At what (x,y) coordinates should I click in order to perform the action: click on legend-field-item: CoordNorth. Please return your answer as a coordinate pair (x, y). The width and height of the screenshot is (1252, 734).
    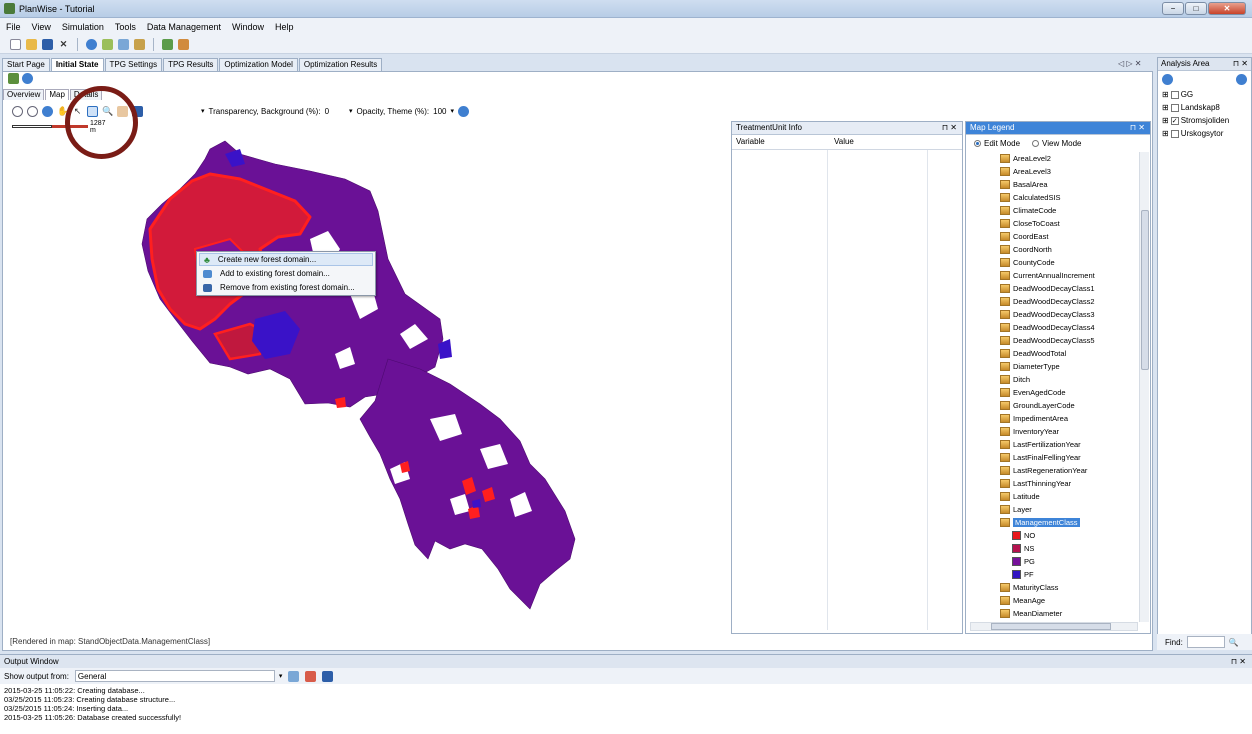
    Looking at the image, I should click on (1026, 249).